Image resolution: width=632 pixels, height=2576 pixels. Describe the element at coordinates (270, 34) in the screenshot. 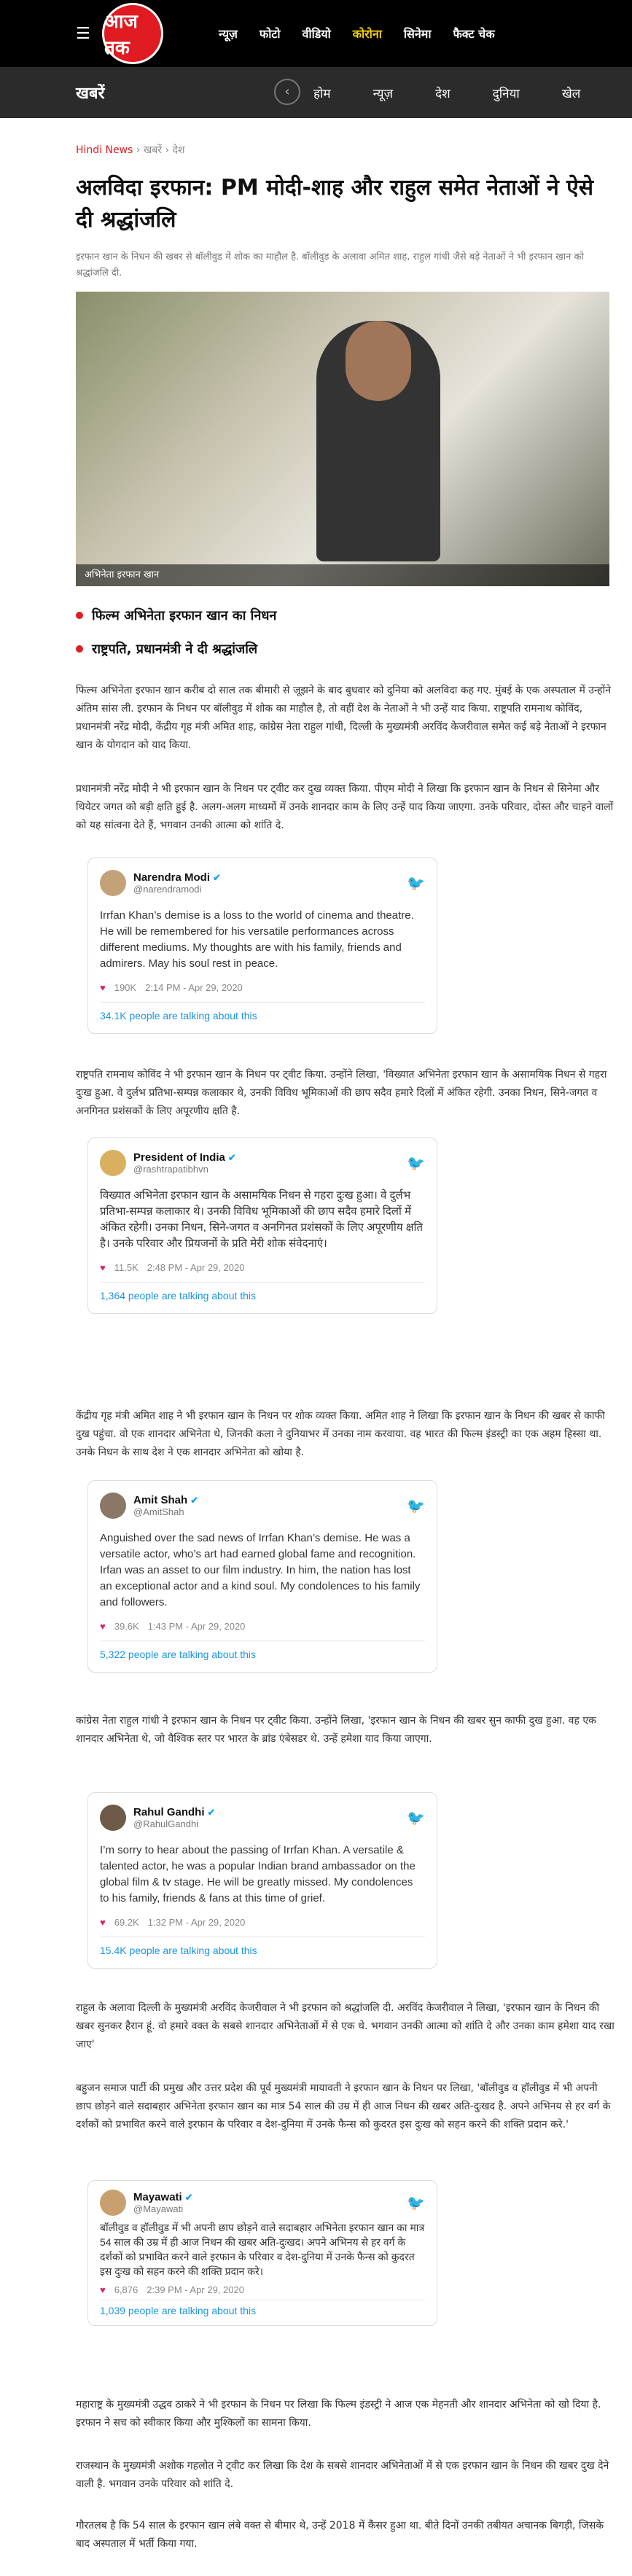

I see `nav-photo: फोटो` at that location.